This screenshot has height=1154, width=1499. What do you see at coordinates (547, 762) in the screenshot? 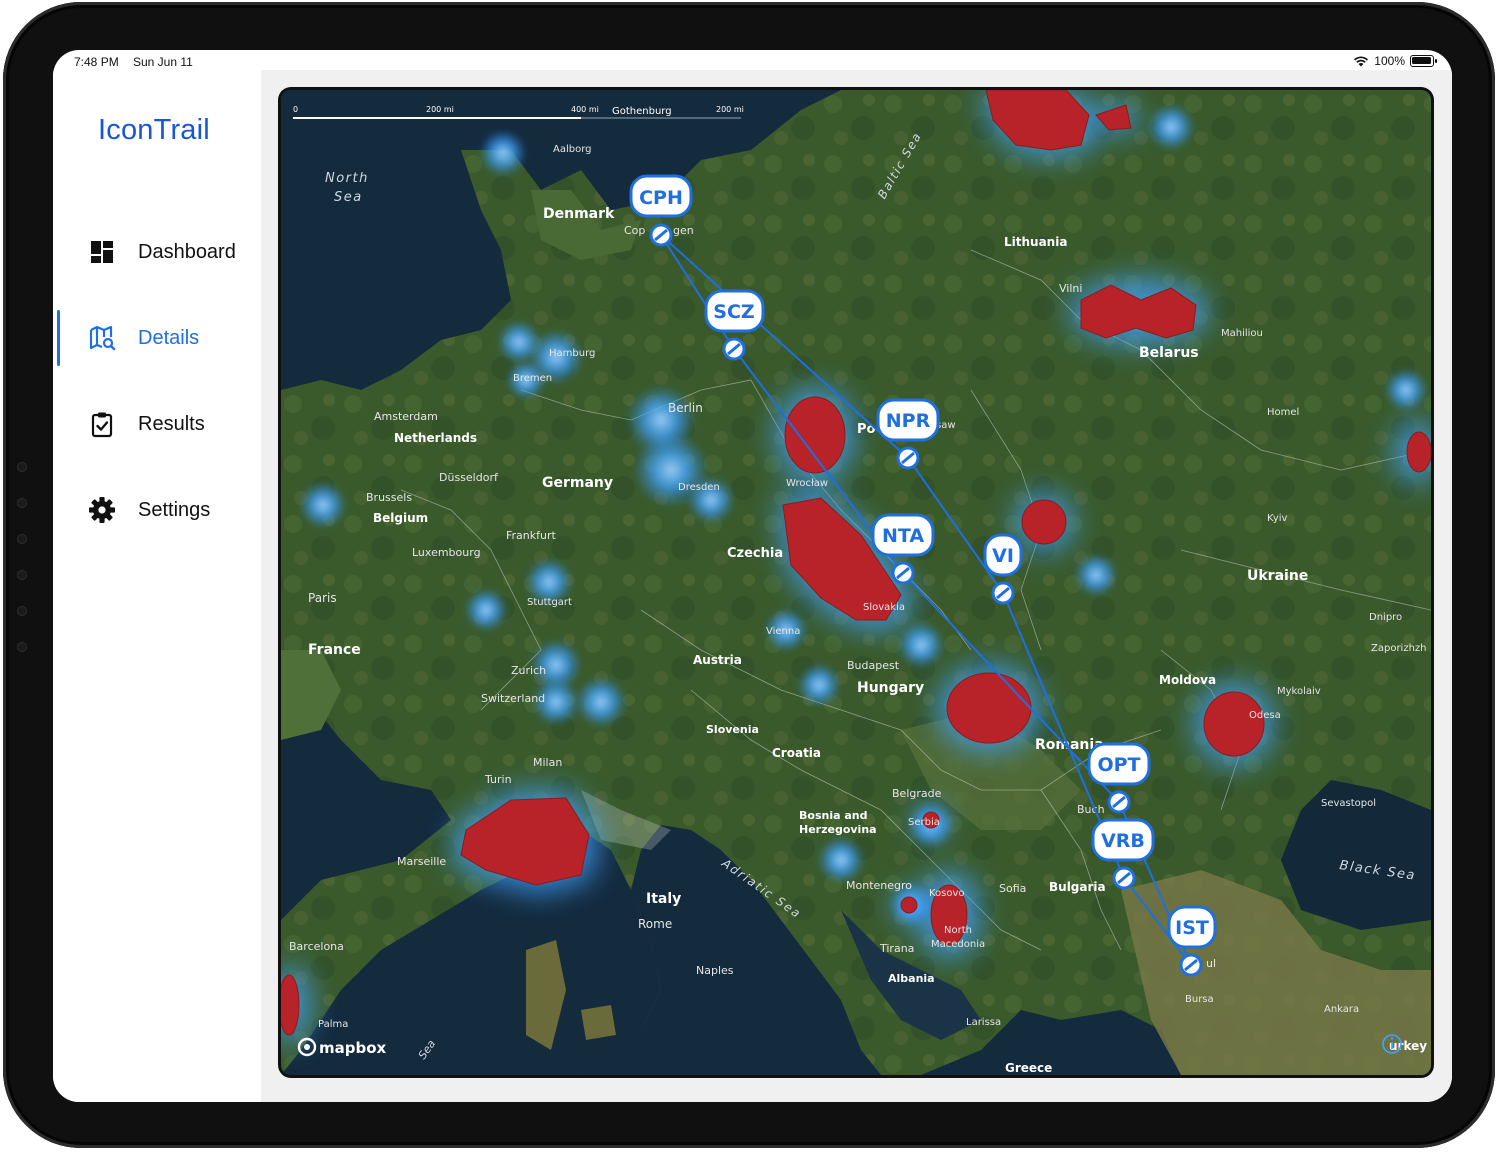
I see `map-label-milan: Milan` at bounding box center [547, 762].